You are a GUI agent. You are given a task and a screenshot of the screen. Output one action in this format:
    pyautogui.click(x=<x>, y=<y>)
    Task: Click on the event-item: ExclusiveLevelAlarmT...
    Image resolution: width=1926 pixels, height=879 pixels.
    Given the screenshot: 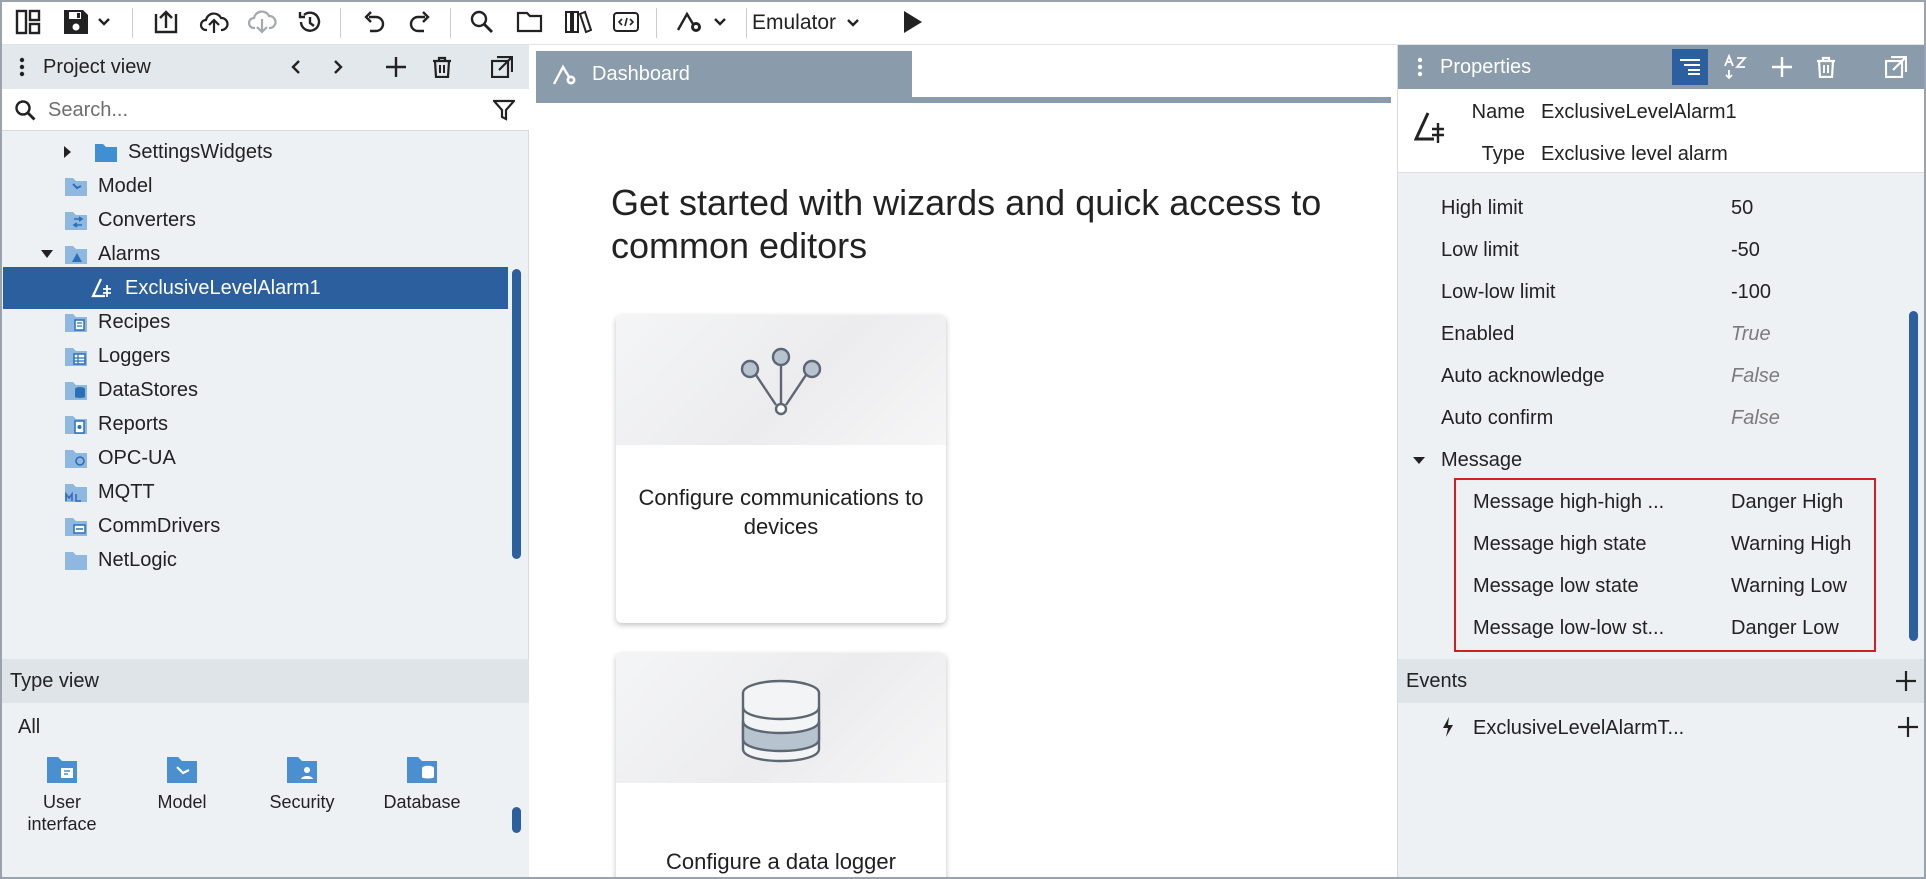 What is the action you would take?
    pyautogui.click(x=1662, y=728)
    